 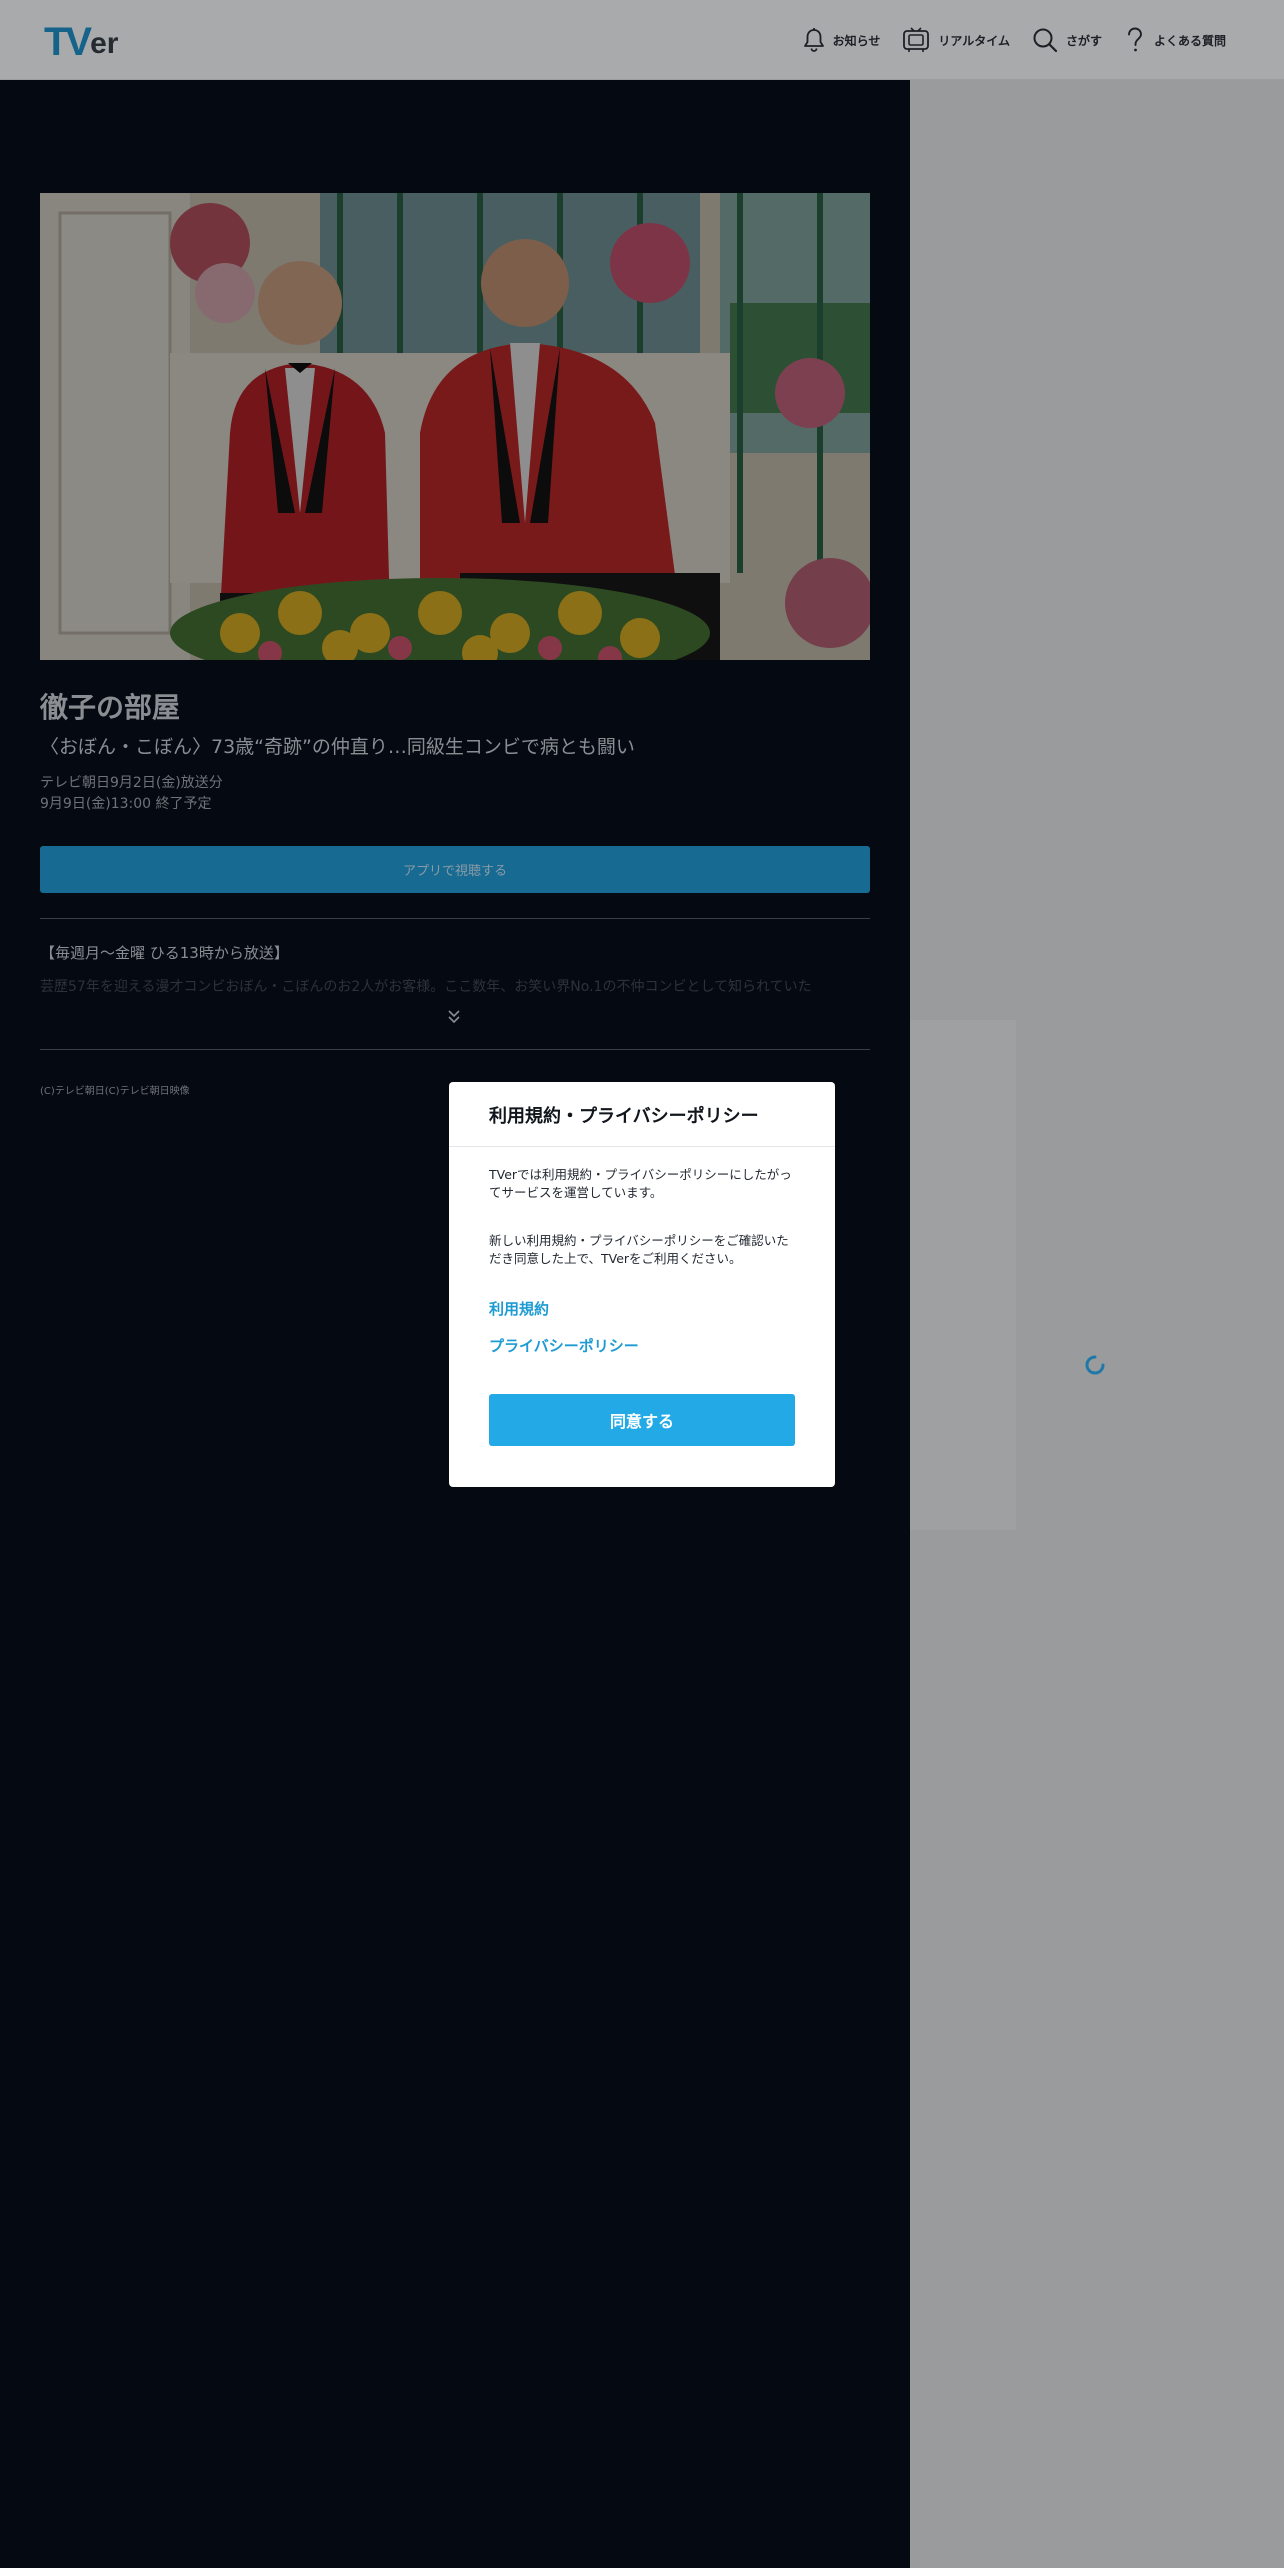 What do you see at coordinates (110, 707) in the screenshot?
I see `series-title: 徹子の部屋` at bounding box center [110, 707].